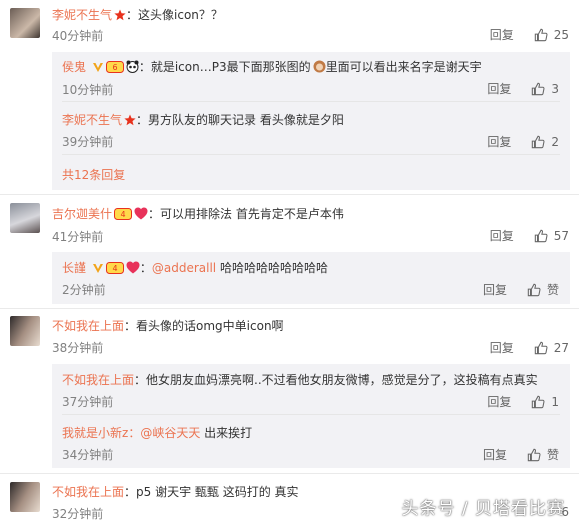 The width and height of the screenshot is (579, 525). Describe the element at coordinates (132, 68) in the screenshot. I see `panda-icon` at that location.